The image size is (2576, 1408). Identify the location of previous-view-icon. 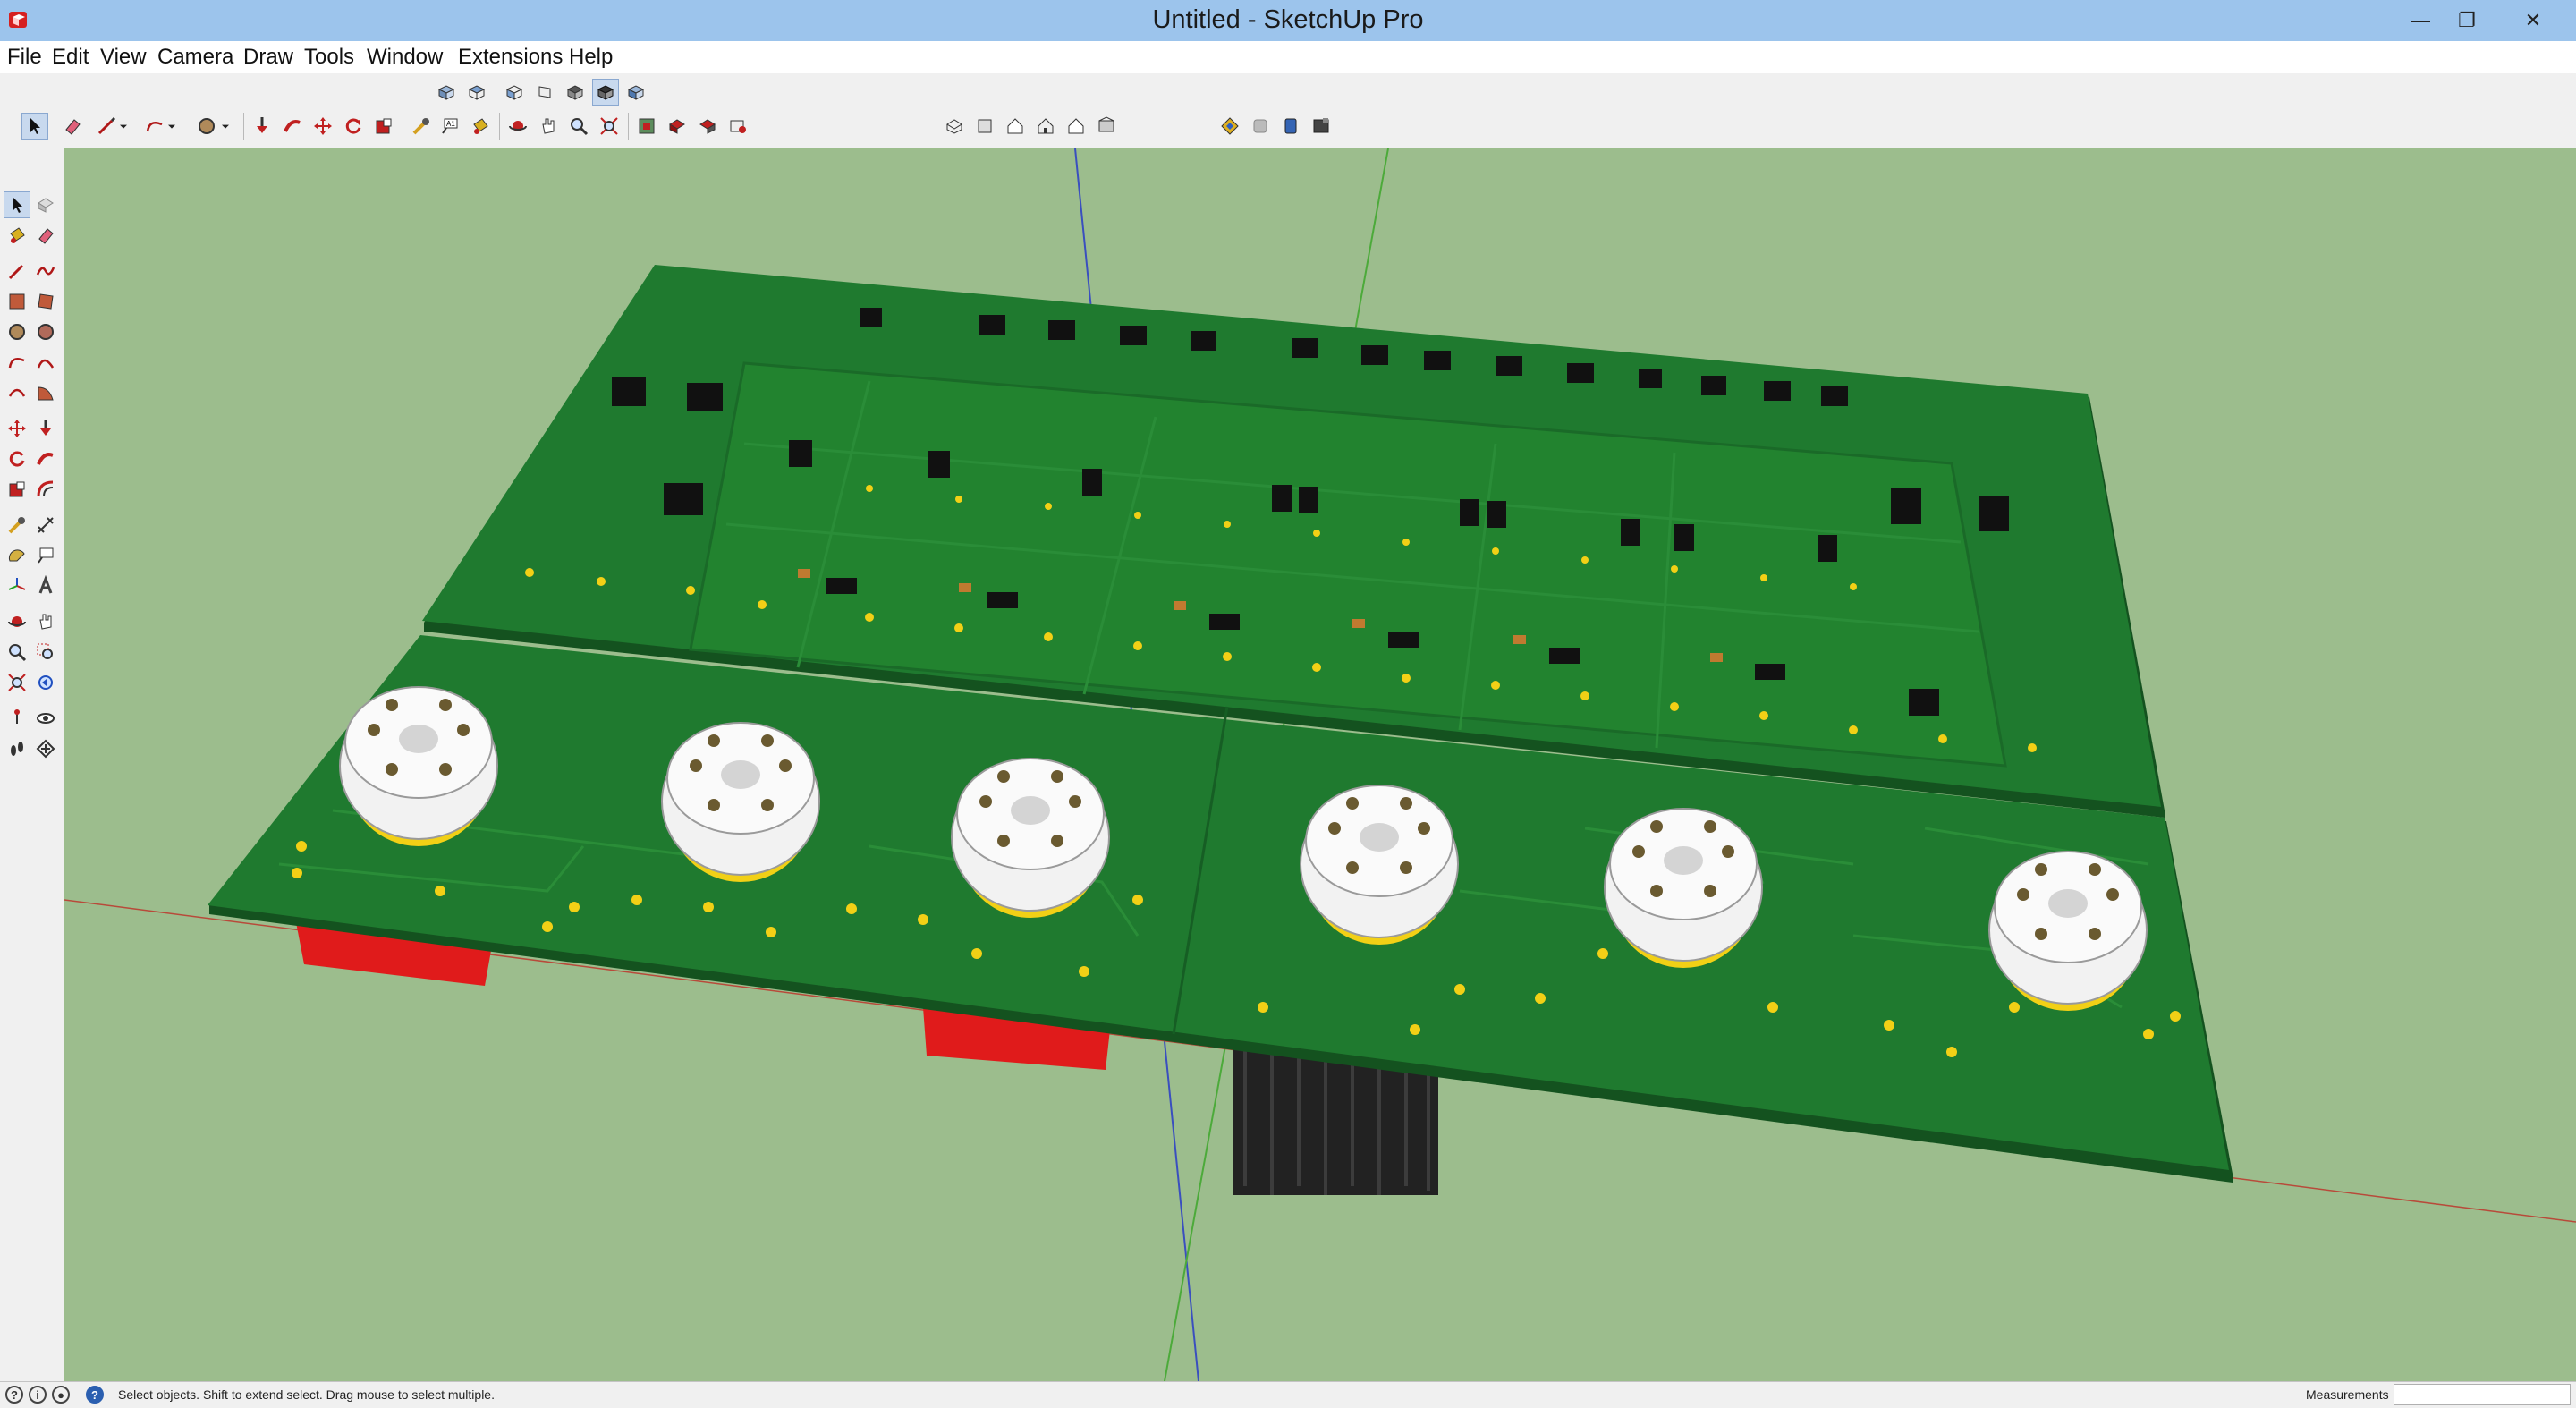
(45, 682).